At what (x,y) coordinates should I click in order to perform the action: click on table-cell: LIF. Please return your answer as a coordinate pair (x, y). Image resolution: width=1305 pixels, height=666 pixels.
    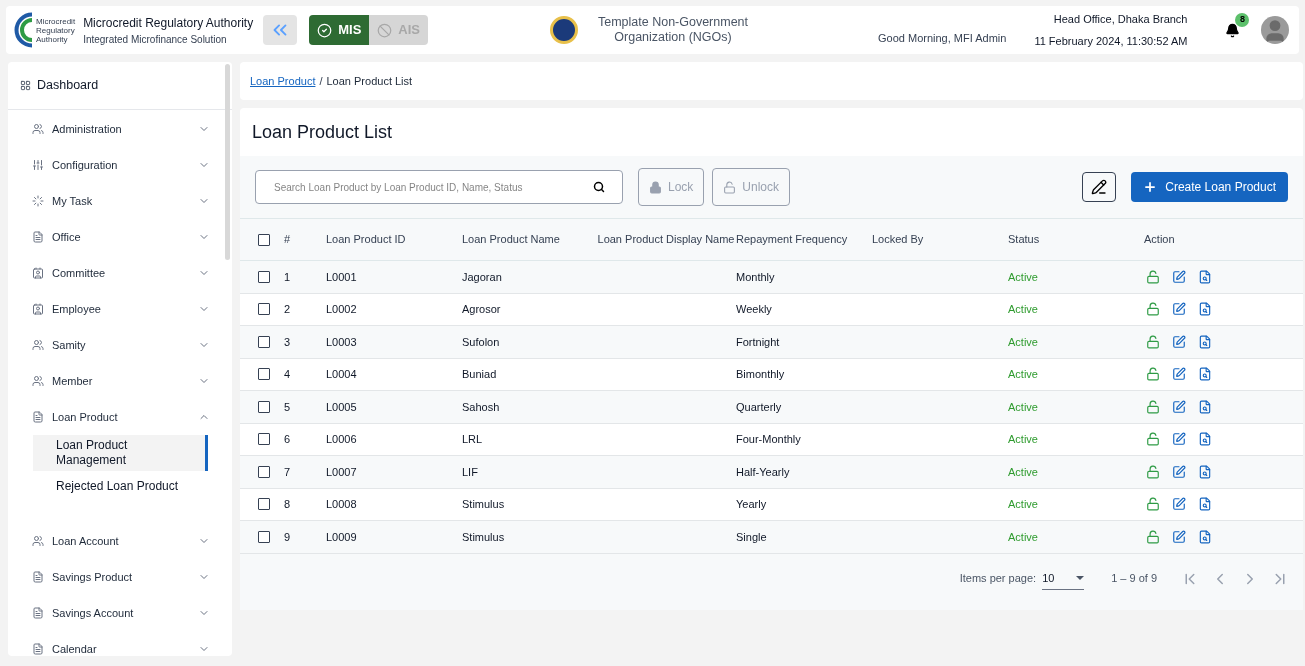
    Looking at the image, I should click on (470, 471).